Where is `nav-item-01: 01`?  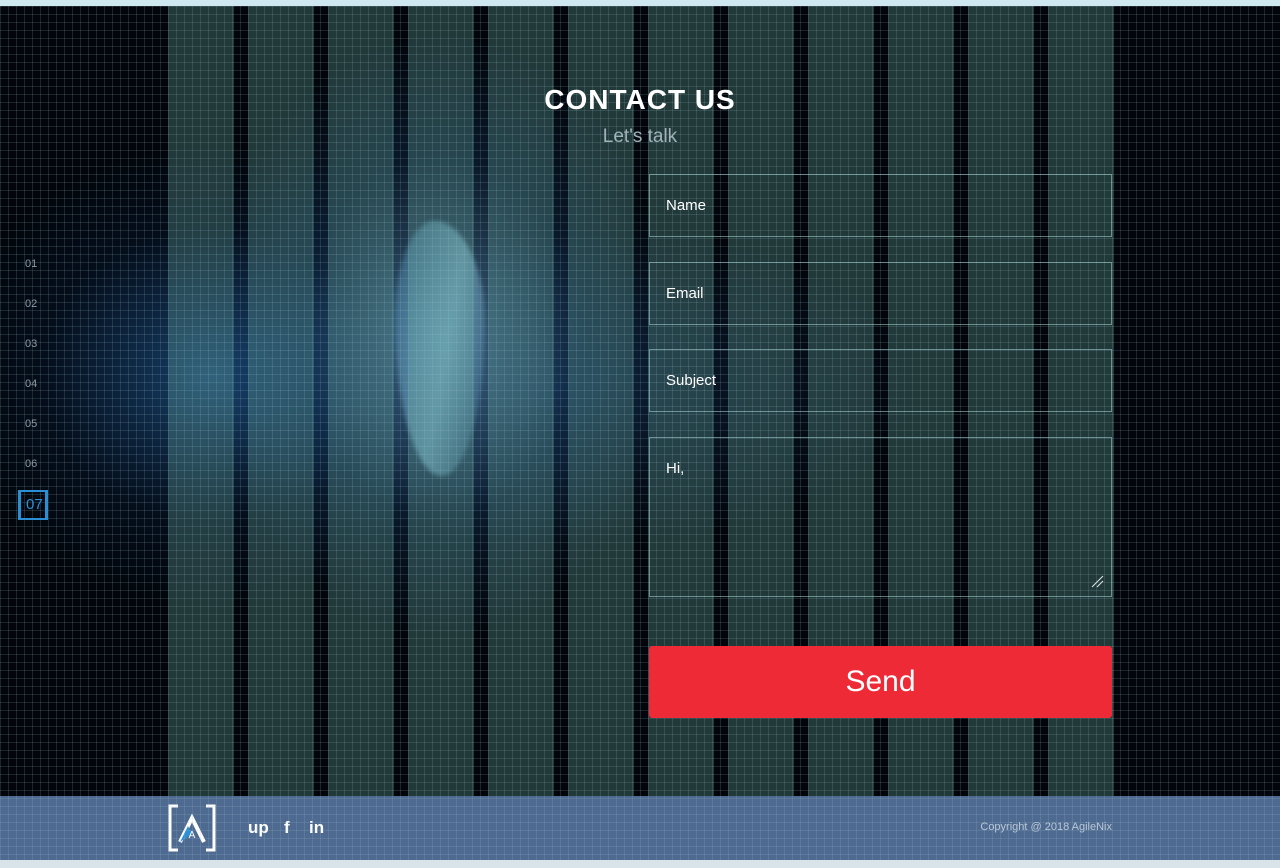
nav-item-01: 01 is located at coordinates (35, 276).